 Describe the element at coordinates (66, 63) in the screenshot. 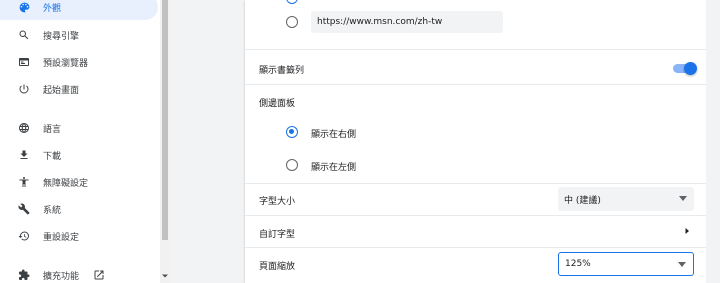

I see `sidebar-item-label: 預設瀏覽器` at that location.